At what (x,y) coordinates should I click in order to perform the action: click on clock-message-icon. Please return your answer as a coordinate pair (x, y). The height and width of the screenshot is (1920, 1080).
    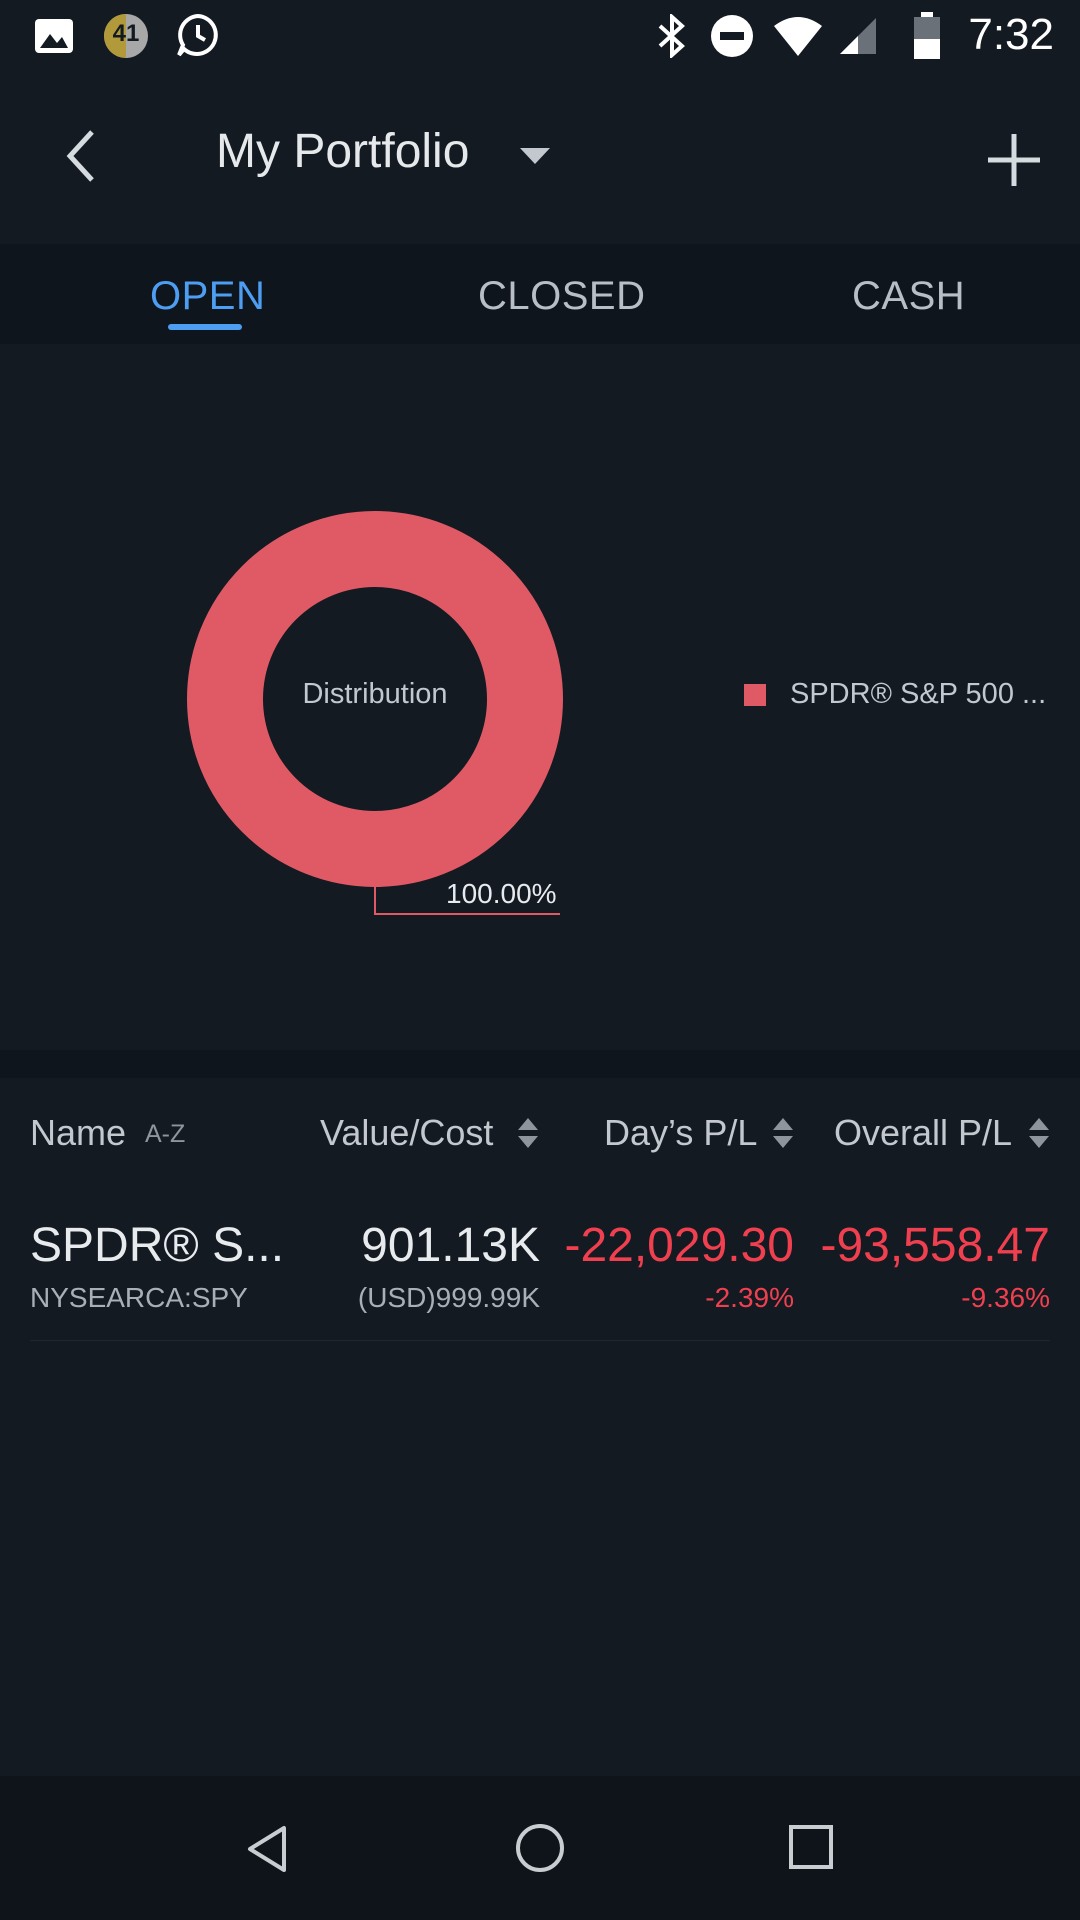
    Looking at the image, I should click on (197, 35).